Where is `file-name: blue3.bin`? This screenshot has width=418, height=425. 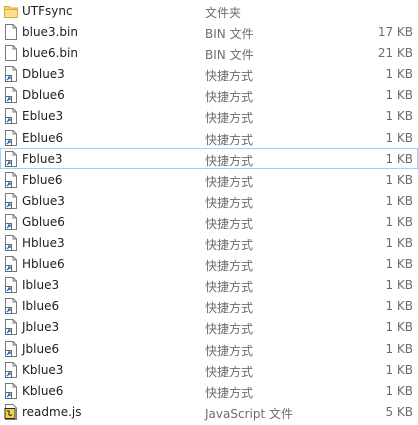
file-name: blue3.bin is located at coordinates (50, 32).